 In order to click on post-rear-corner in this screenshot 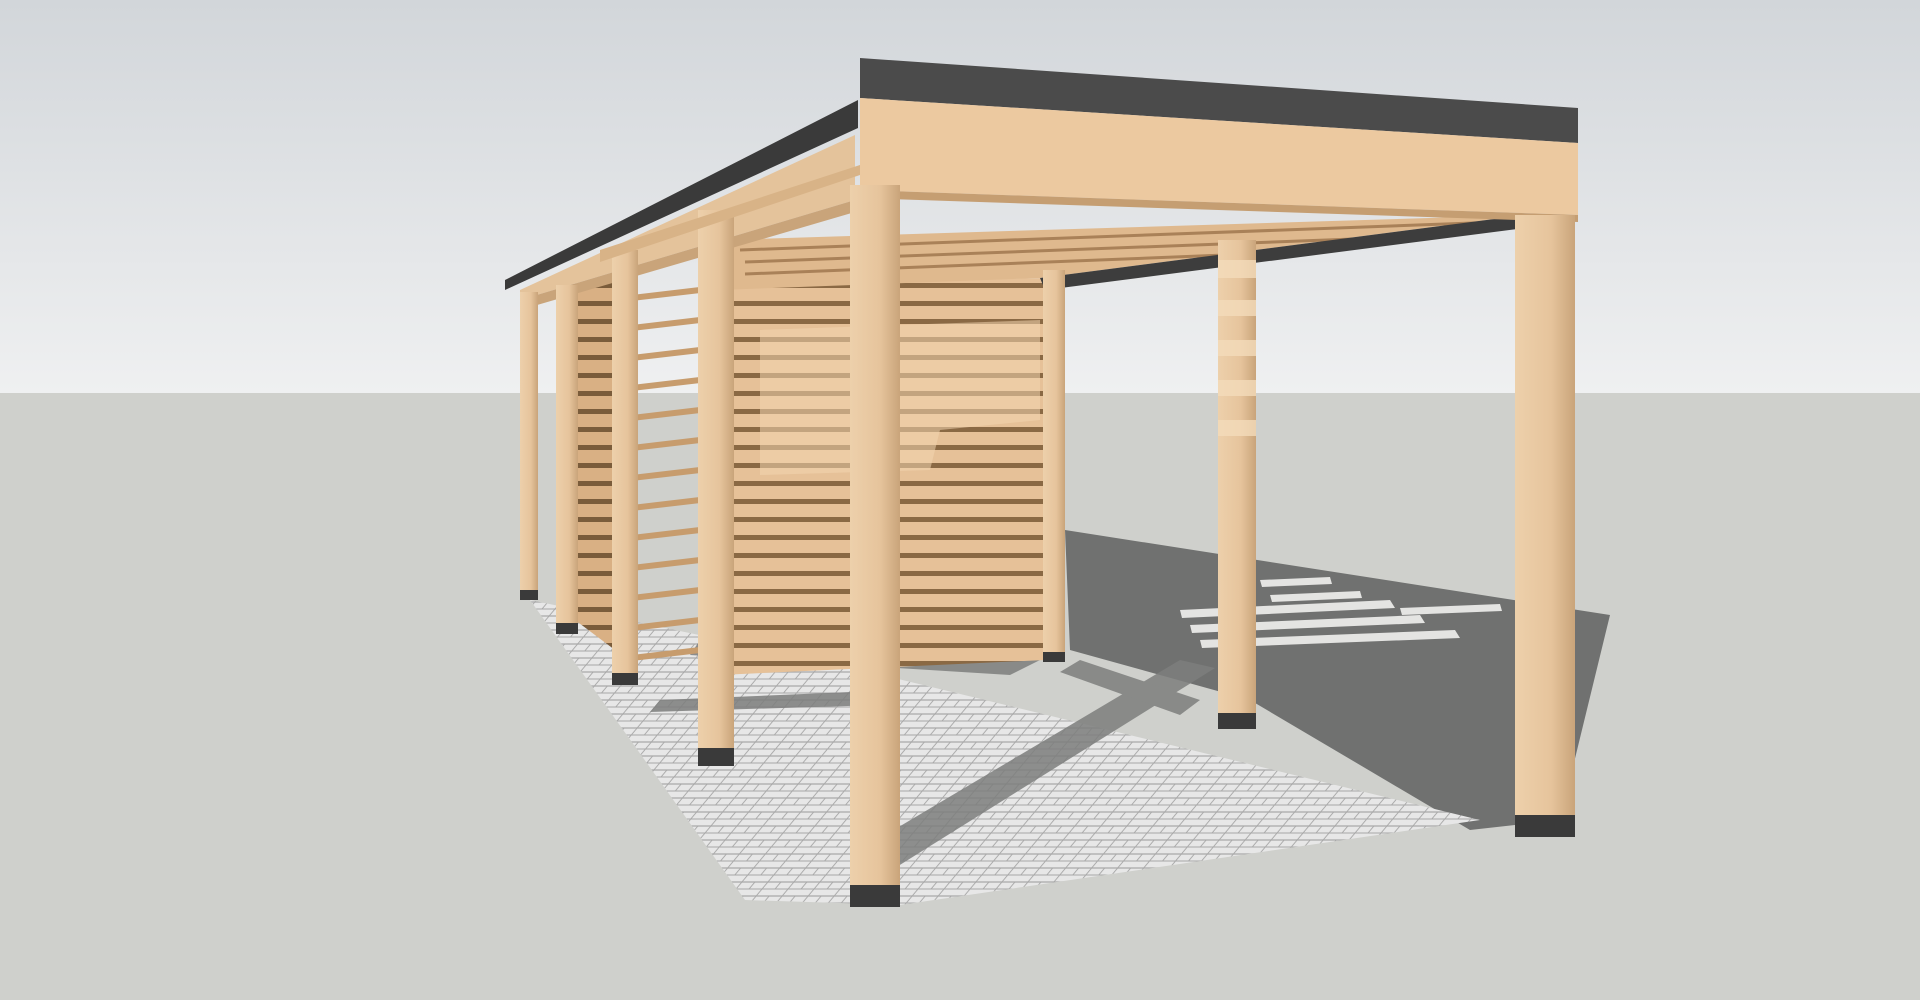, I will do `click(1054, 462)`.